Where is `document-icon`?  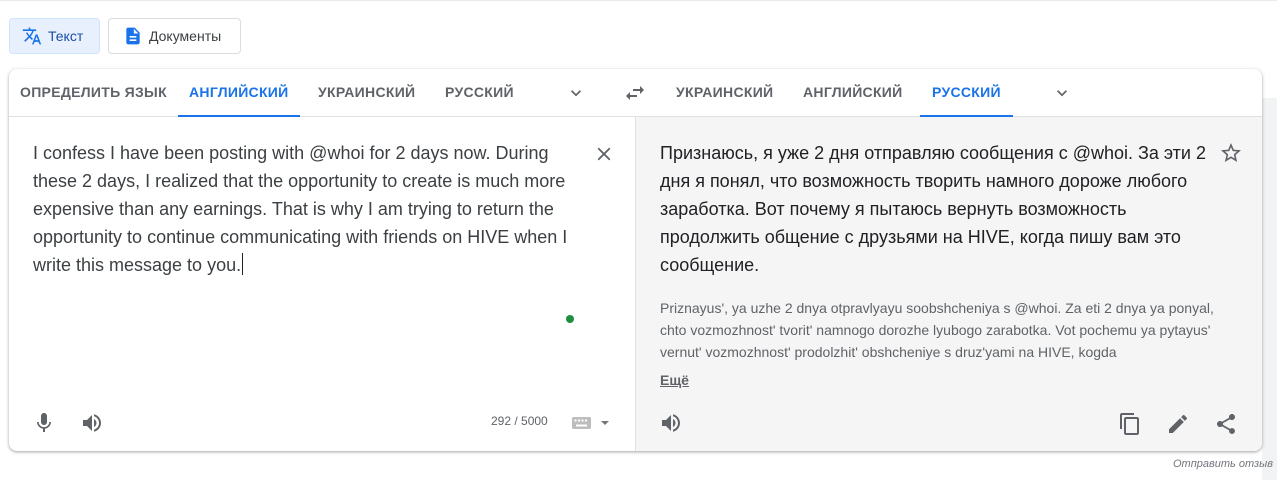
document-icon is located at coordinates (133, 36).